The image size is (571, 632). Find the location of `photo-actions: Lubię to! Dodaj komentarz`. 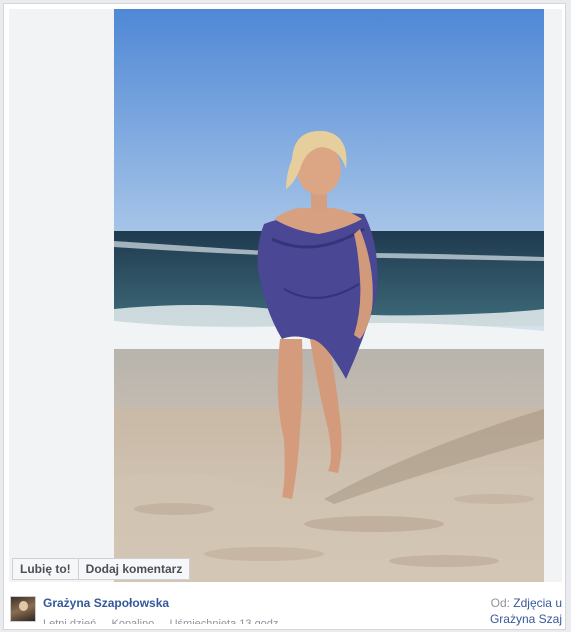

photo-actions: Lubię to! Dodaj komentarz is located at coordinates (101, 569).